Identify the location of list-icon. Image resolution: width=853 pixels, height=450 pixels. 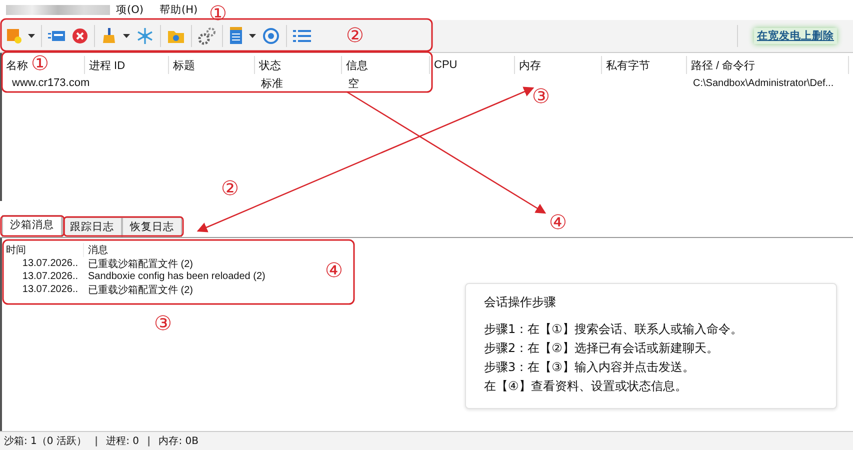
(302, 36).